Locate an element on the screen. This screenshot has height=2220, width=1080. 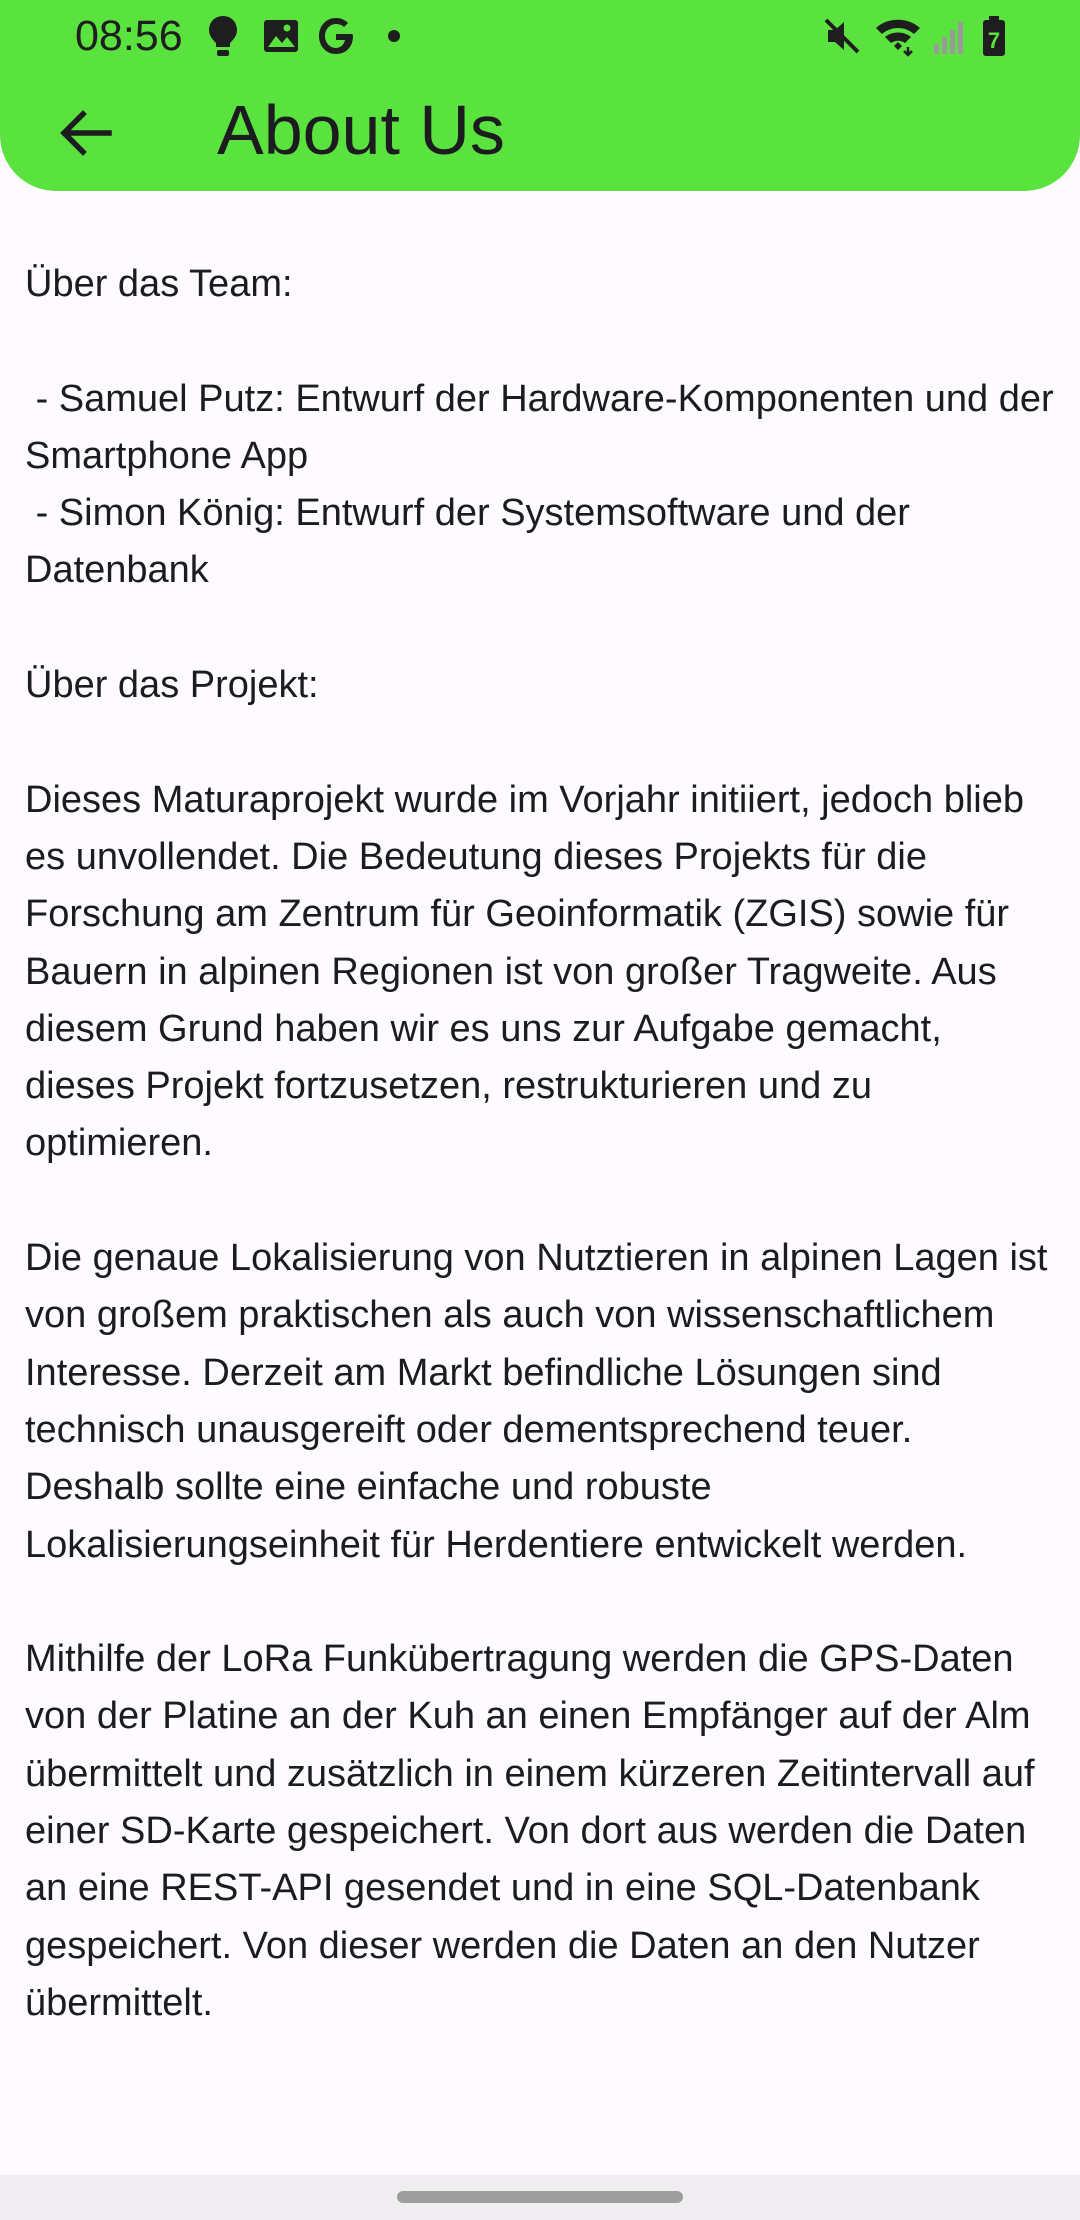
signal-icon is located at coordinates (948, 38).